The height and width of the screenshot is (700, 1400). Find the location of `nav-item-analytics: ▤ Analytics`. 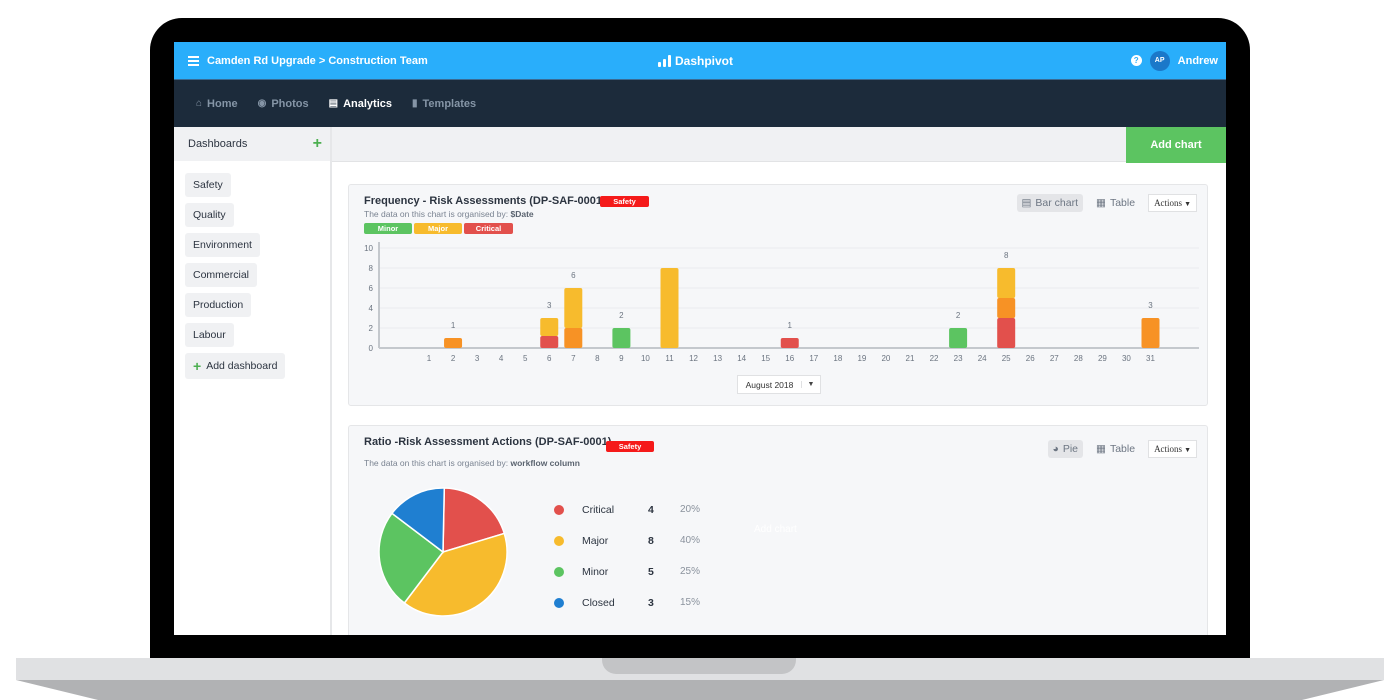

nav-item-analytics: ▤ Analytics is located at coordinates (360, 104).